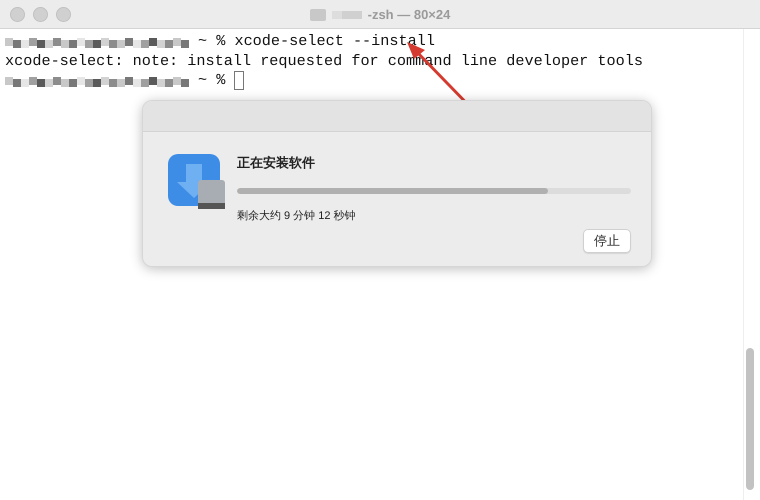 The height and width of the screenshot is (500, 760). Describe the element at coordinates (316, 42) in the screenshot. I see `command-line: ~ % xcode-select --install` at that location.